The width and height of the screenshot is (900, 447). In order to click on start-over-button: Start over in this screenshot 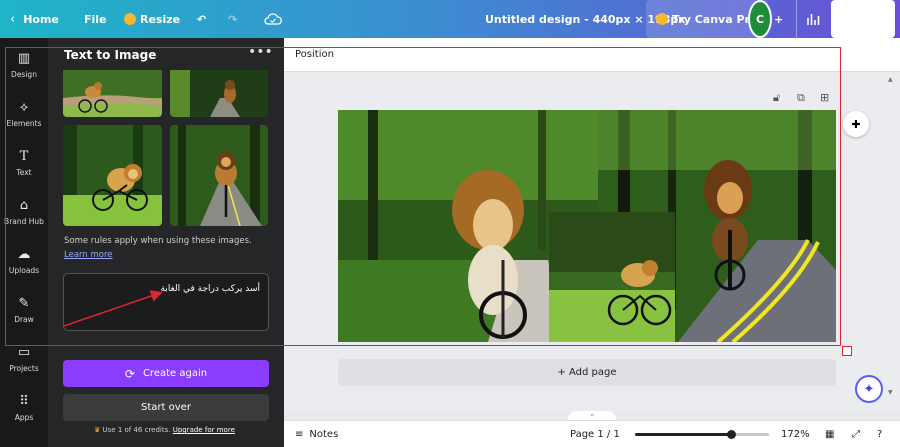, I will do `click(166, 407)`.